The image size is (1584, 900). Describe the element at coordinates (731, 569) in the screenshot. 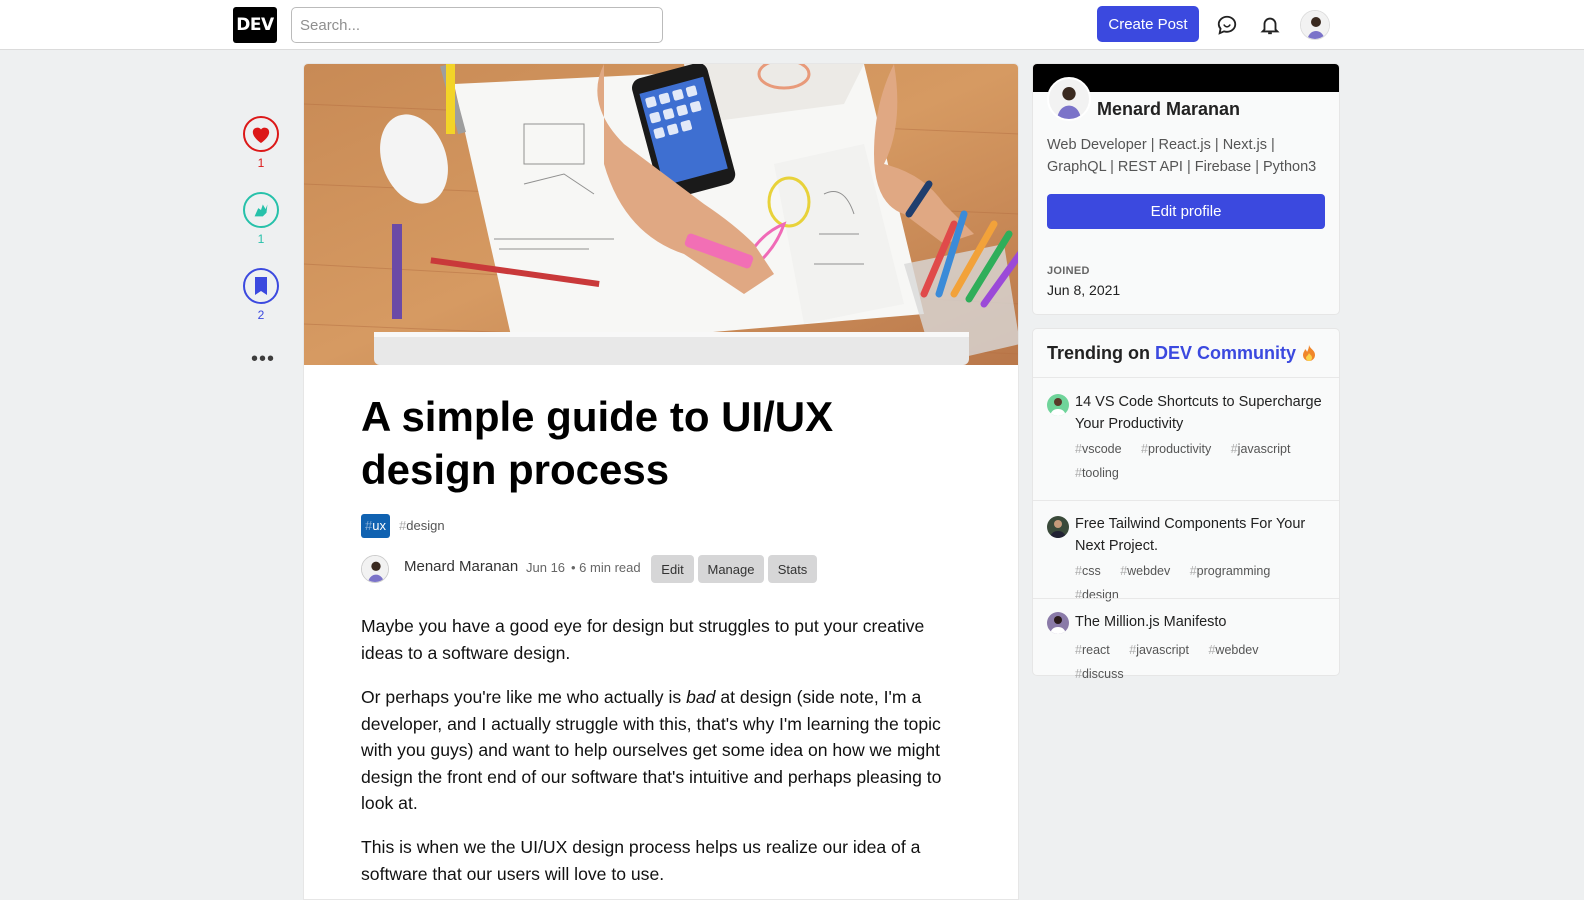

I see `manage-button: Manage` at that location.